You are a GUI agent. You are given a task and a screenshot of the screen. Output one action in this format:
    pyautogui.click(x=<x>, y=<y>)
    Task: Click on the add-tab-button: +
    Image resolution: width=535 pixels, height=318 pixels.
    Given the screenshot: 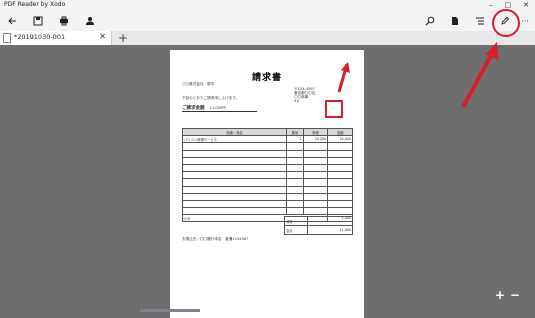 What is the action you would take?
    pyautogui.click(x=123, y=38)
    